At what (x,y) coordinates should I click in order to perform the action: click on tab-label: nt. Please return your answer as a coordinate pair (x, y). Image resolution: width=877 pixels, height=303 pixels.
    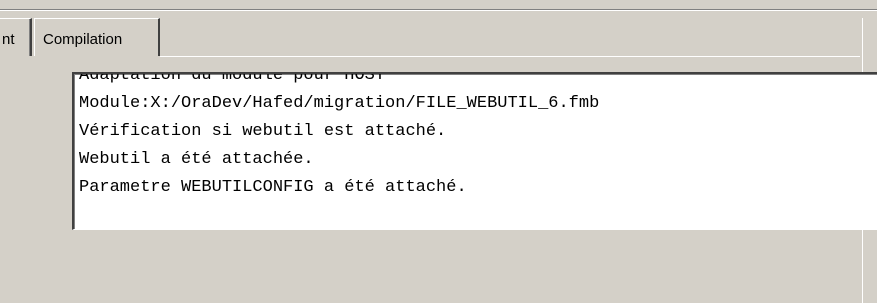
    Looking at the image, I should click on (8, 39).